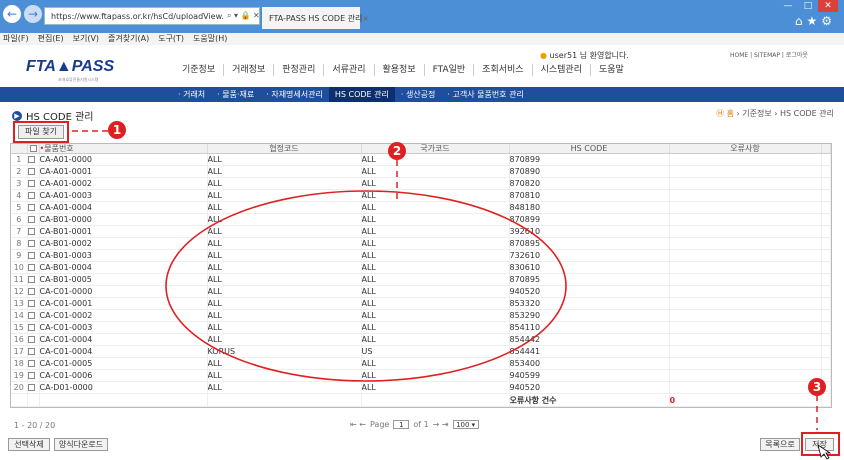 The width and height of the screenshot is (844, 460). What do you see at coordinates (589, 339) in the screenshot?
I see `cell-hs-code: 854442` at bounding box center [589, 339].